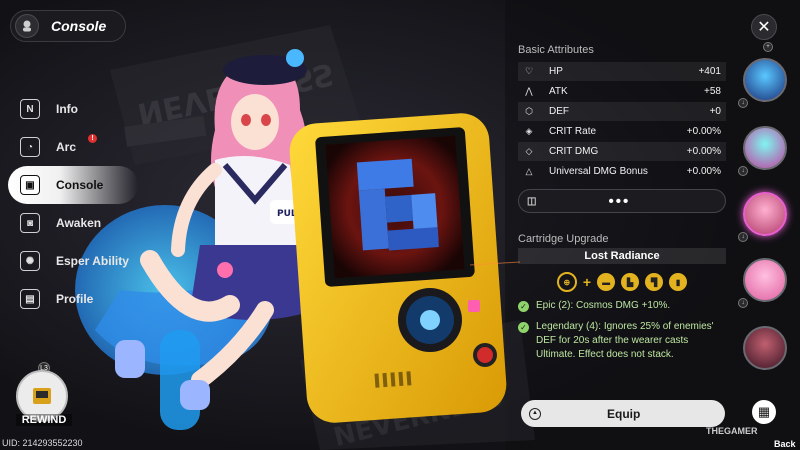  I want to click on more-attributes-button: ◫ •••, so click(622, 201).